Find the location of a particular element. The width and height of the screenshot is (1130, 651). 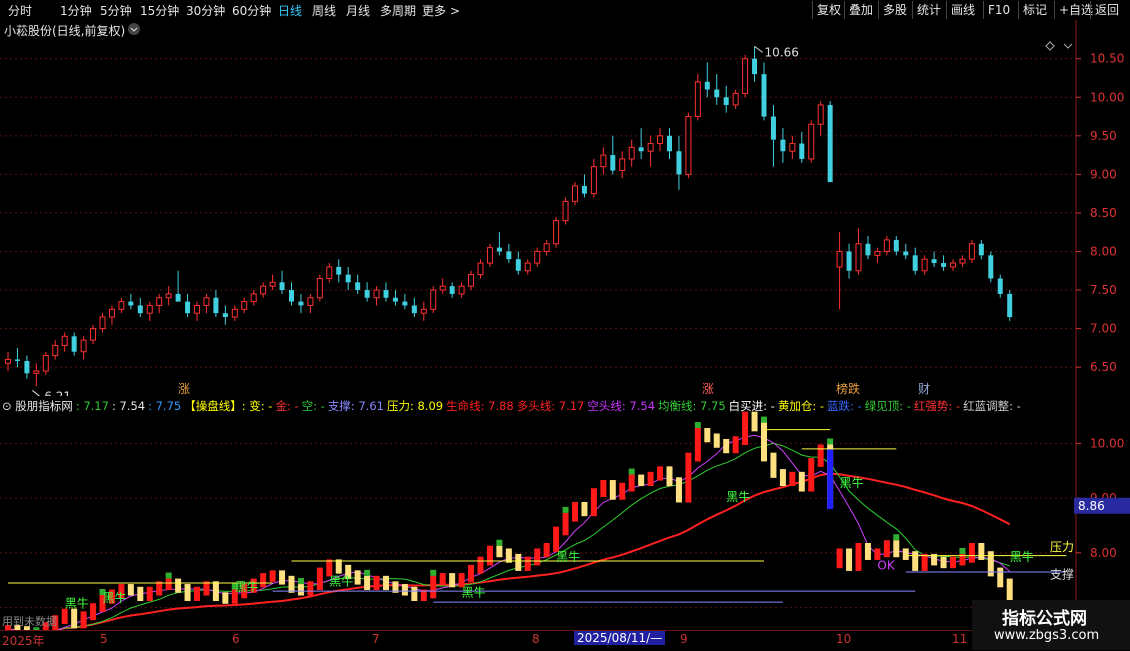

indicator-tick-label: 8.00 is located at coordinates (1103, 553).